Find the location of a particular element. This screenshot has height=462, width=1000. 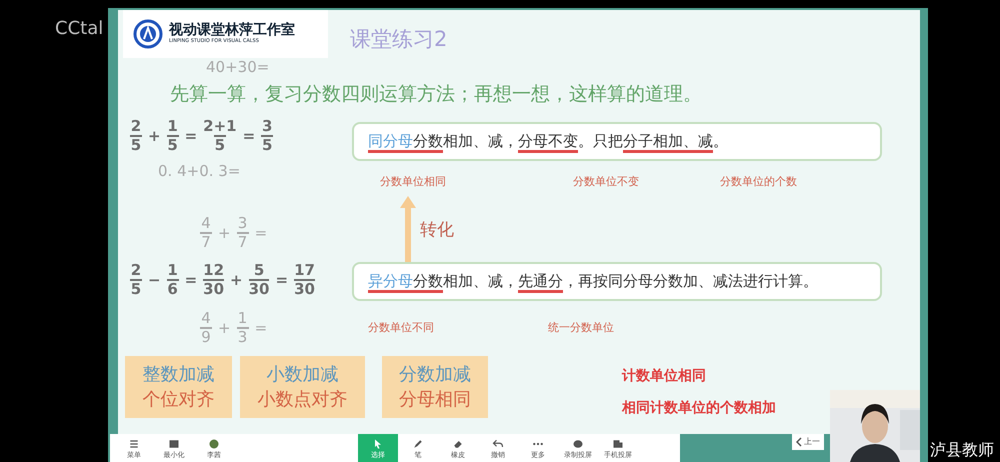

pen-icon is located at coordinates (418, 444).